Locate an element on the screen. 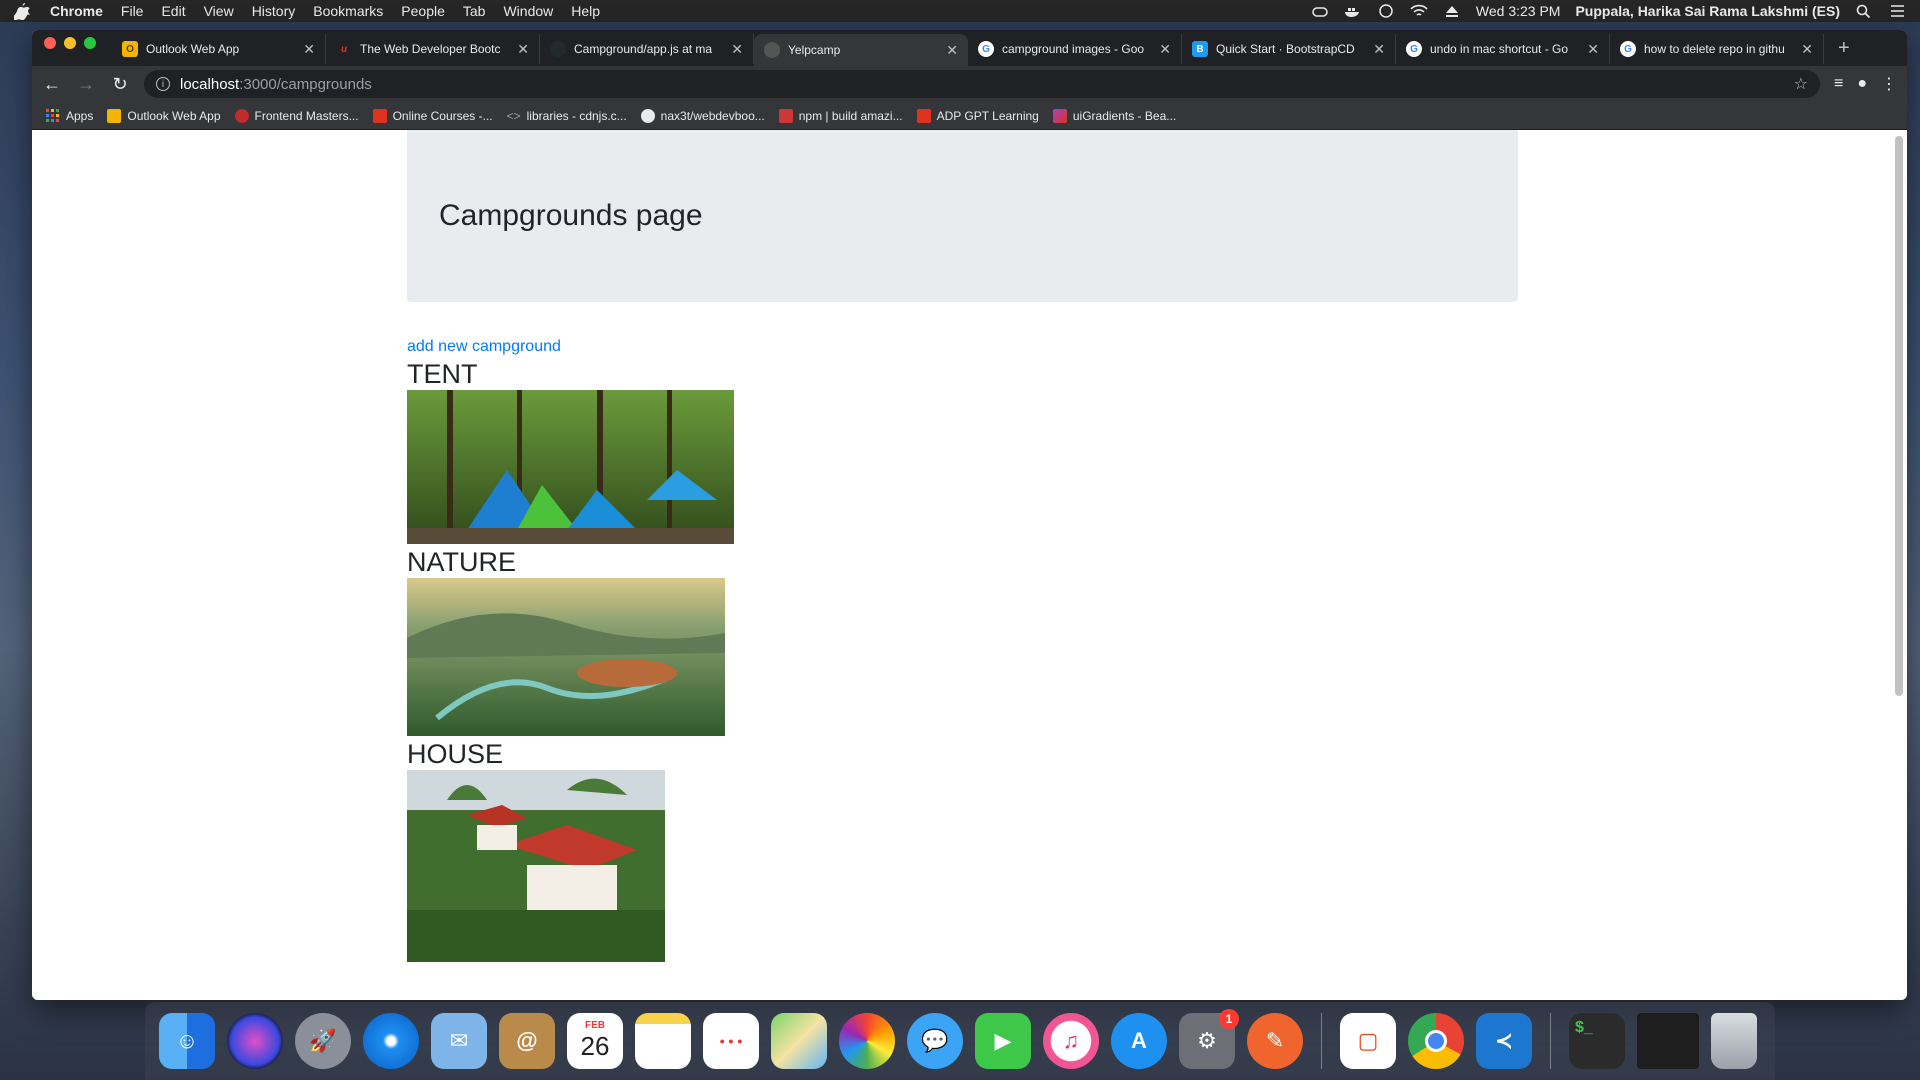 The image size is (1920, 1080). spotlight-icon is located at coordinates (1864, 11).